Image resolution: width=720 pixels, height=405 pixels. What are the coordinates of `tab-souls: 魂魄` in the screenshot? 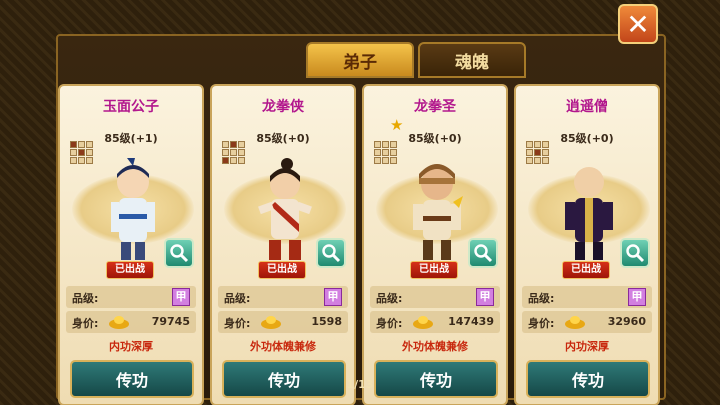 It's located at (472, 60).